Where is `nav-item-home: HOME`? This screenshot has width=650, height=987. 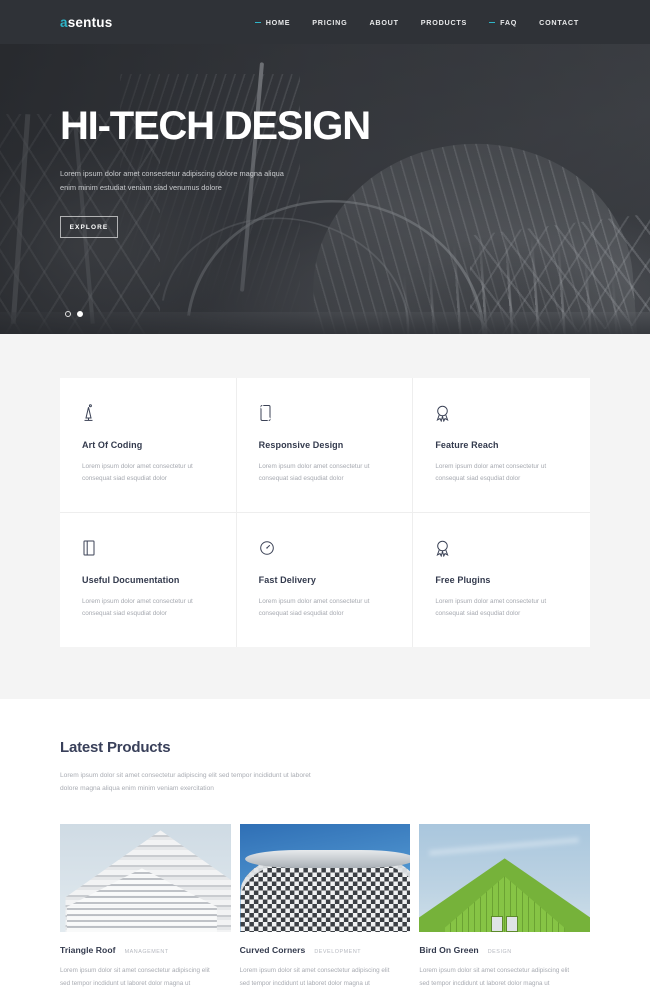
nav-item-home: HOME is located at coordinates (273, 22).